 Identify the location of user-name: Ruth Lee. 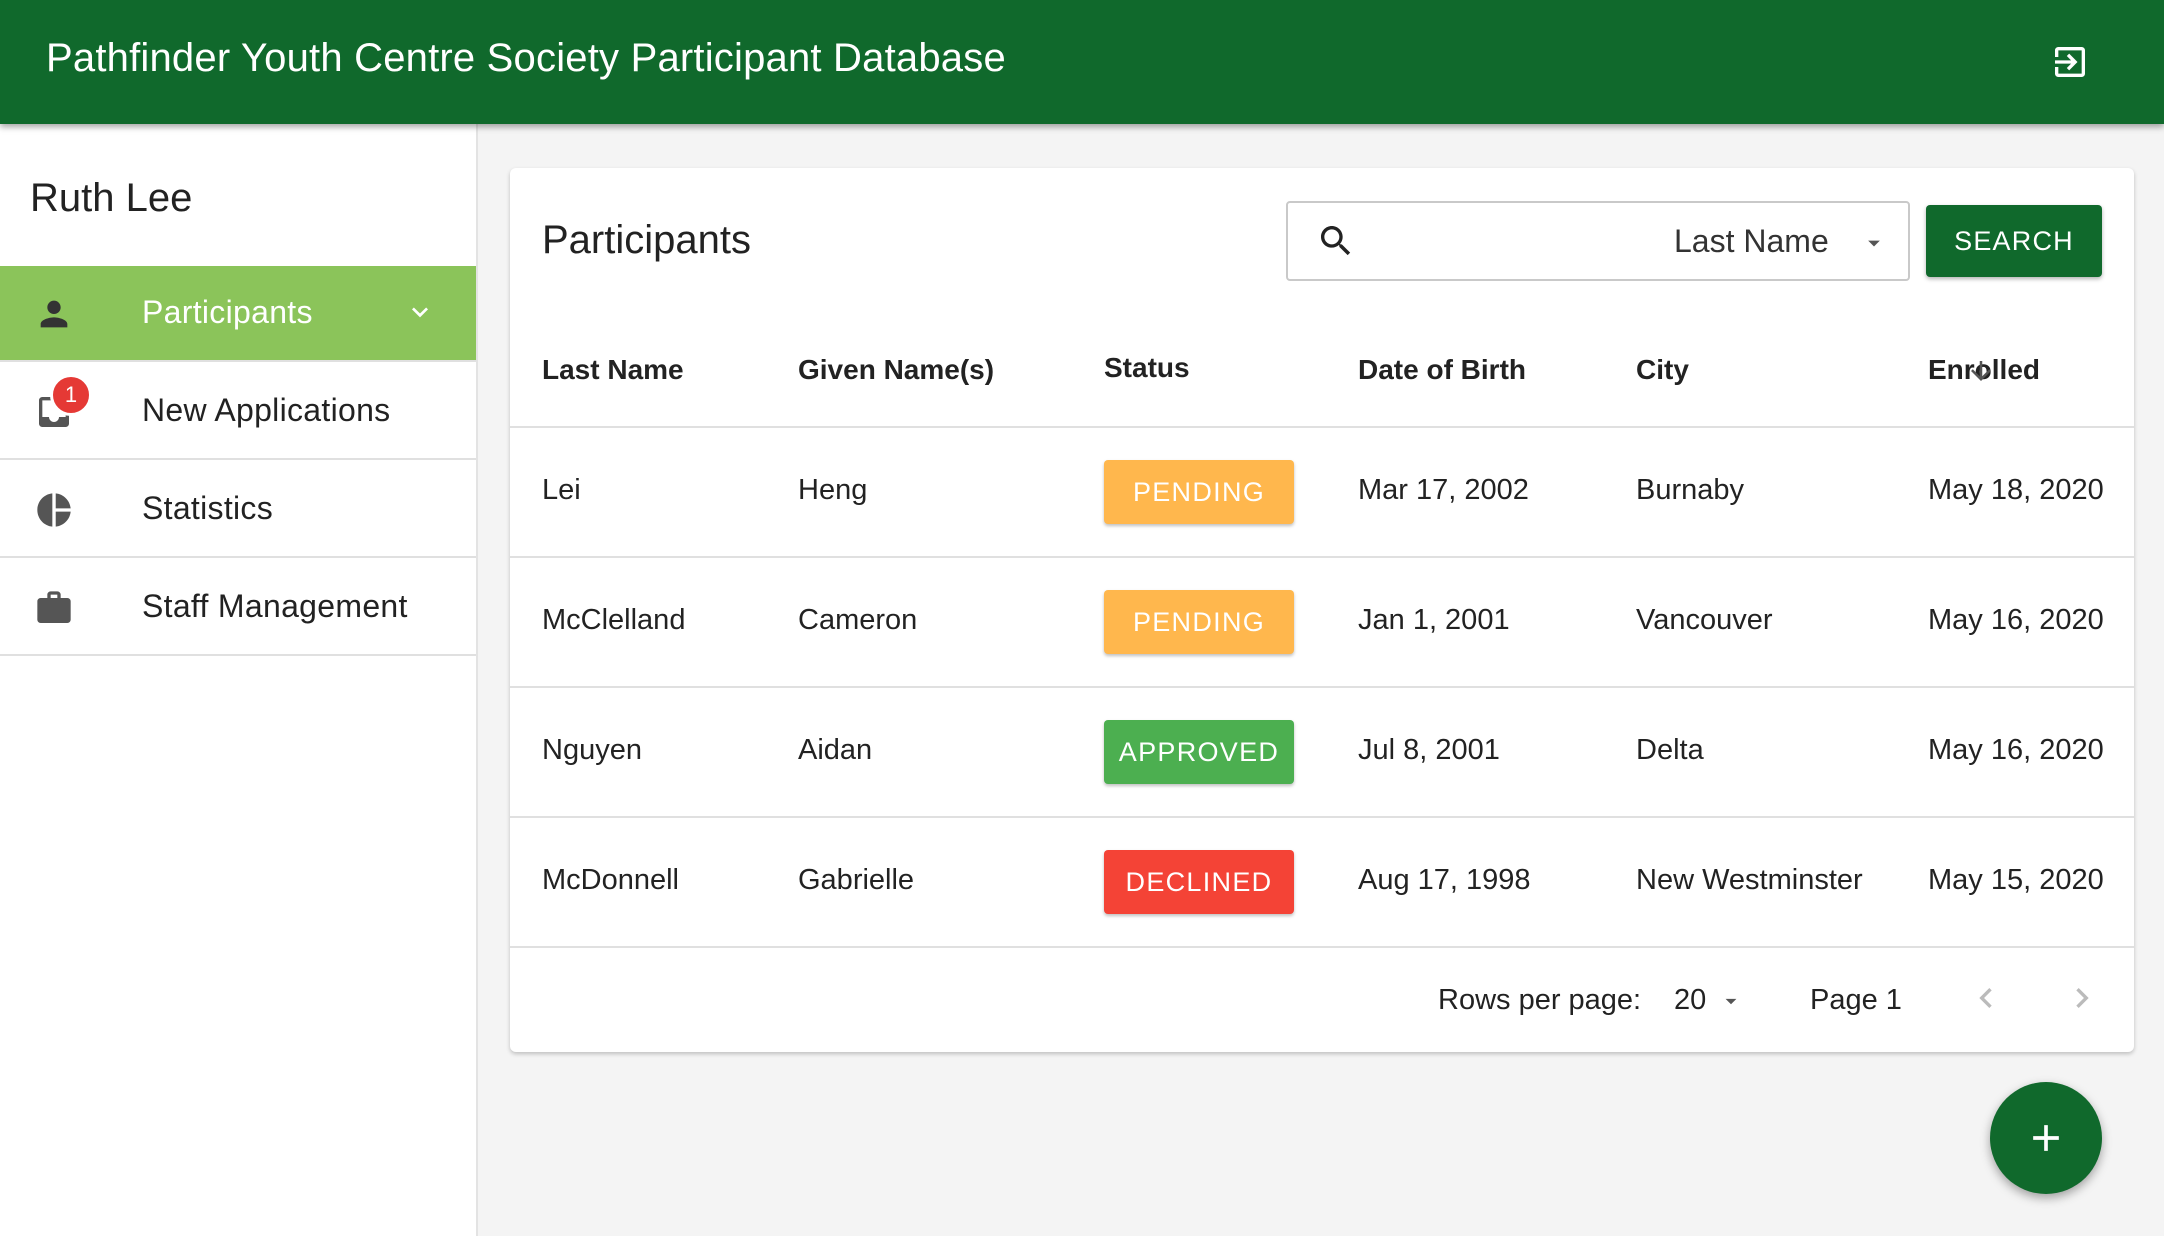
(111, 198).